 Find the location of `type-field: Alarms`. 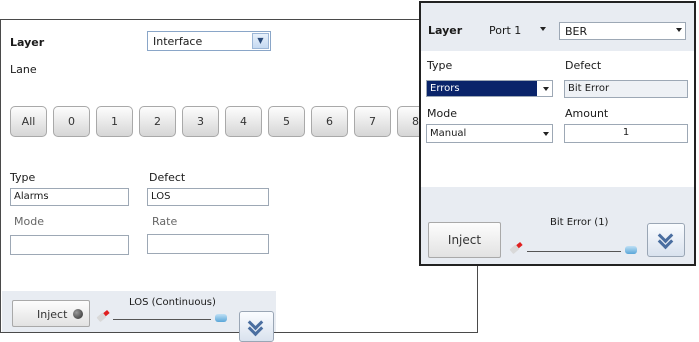

type-field: Alarms is located at coordinates (69, 197).